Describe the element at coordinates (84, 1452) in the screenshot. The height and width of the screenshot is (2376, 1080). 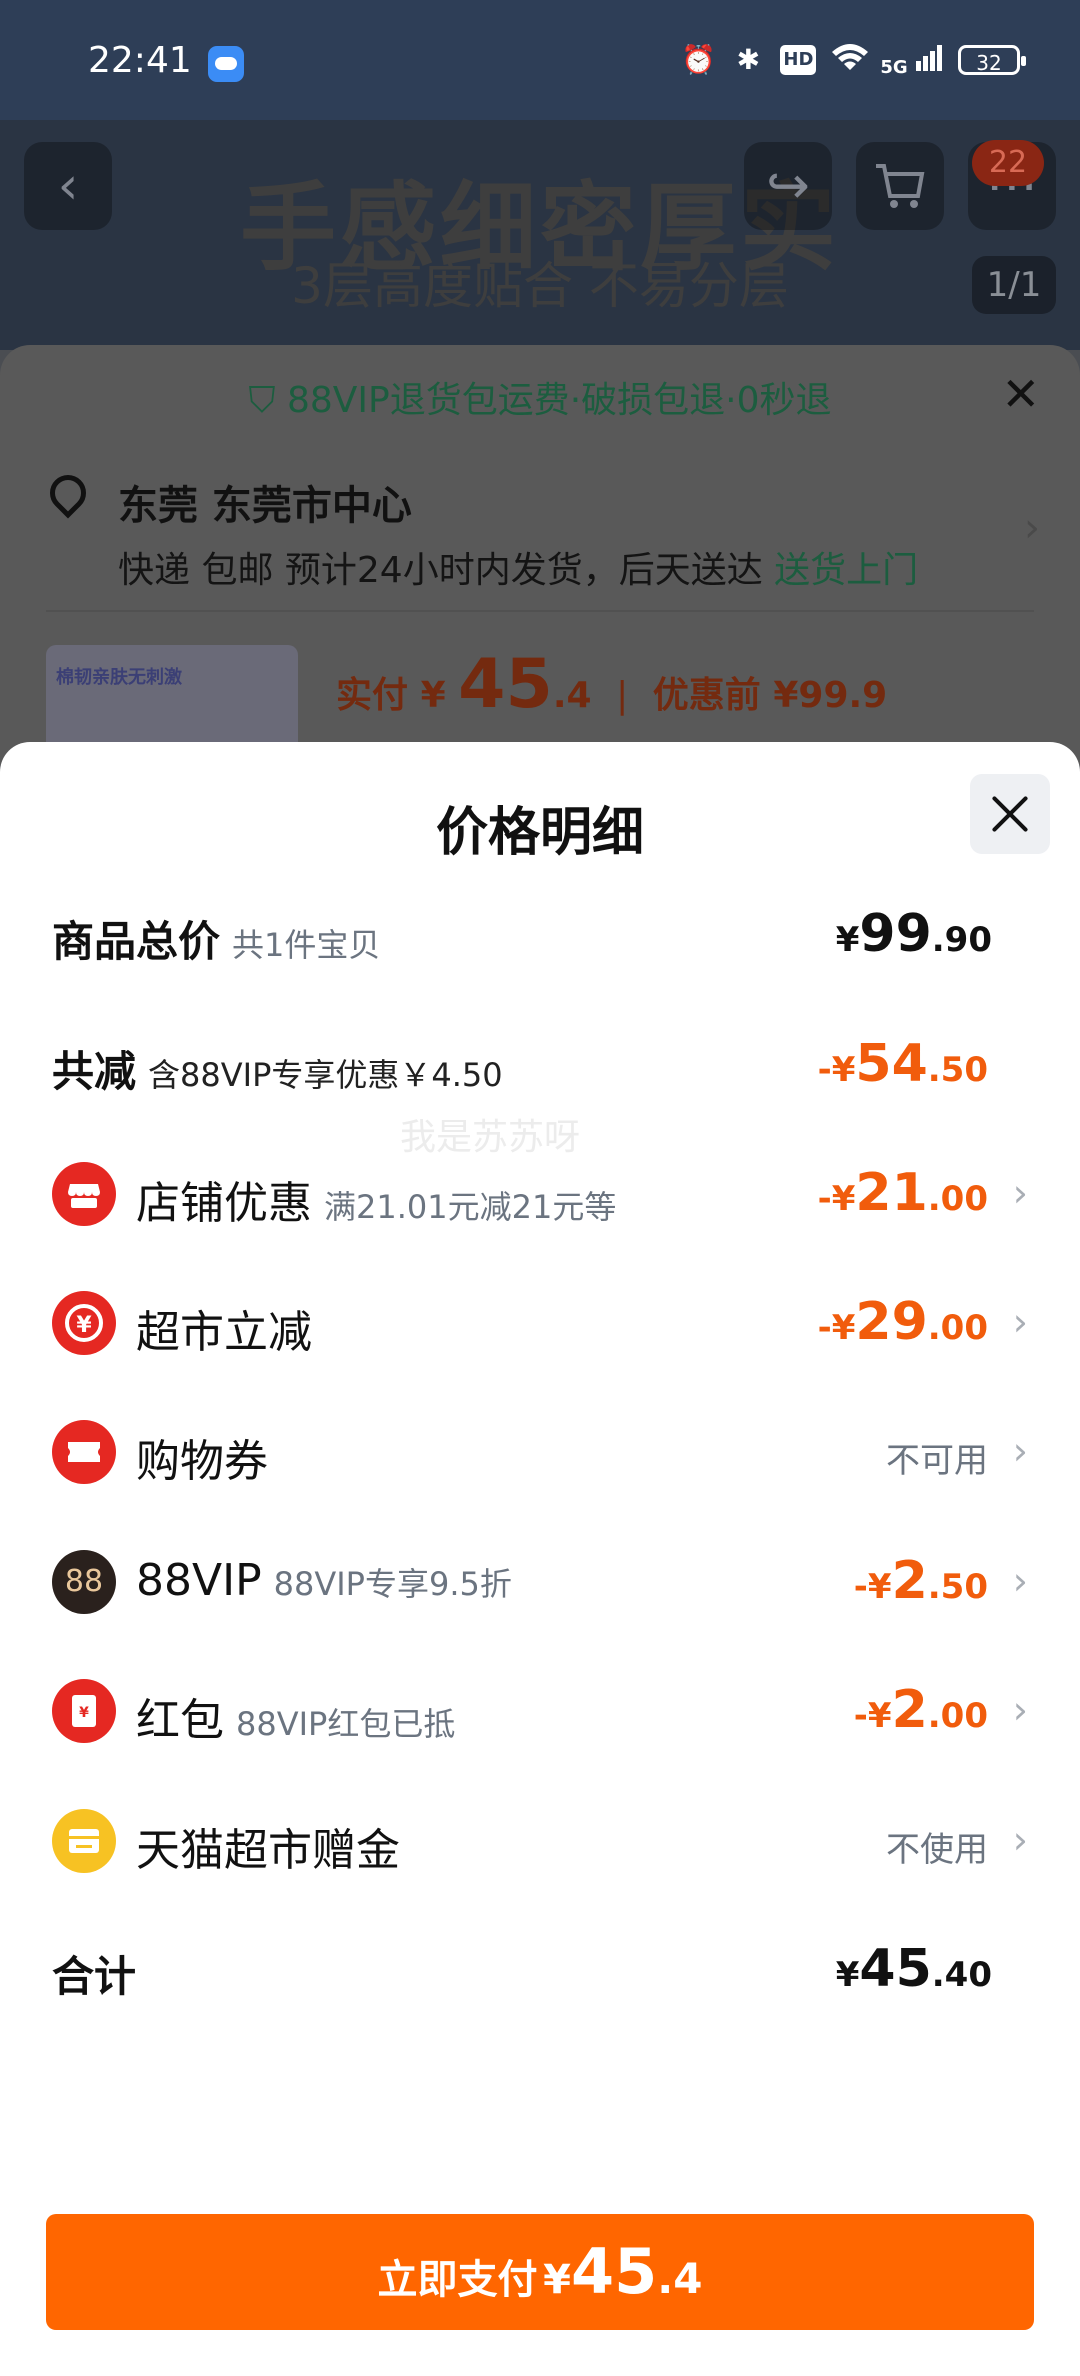
I see `coupon-icon` at that location.